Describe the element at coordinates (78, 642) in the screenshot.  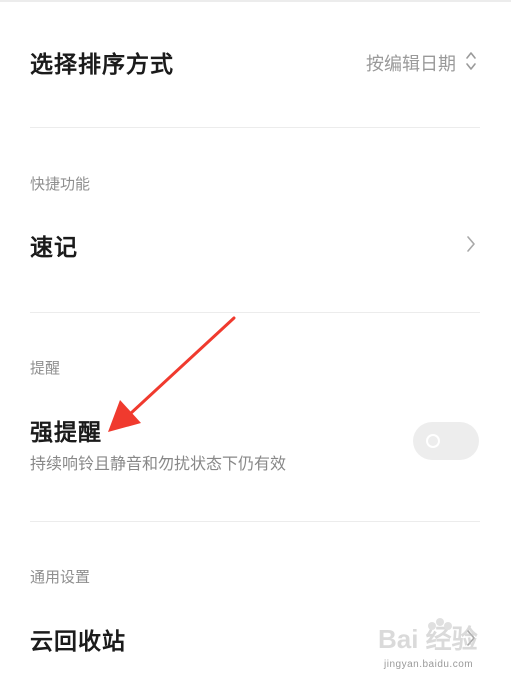
I see `cloud-recycle-bin-label: 云回收站` at that location.